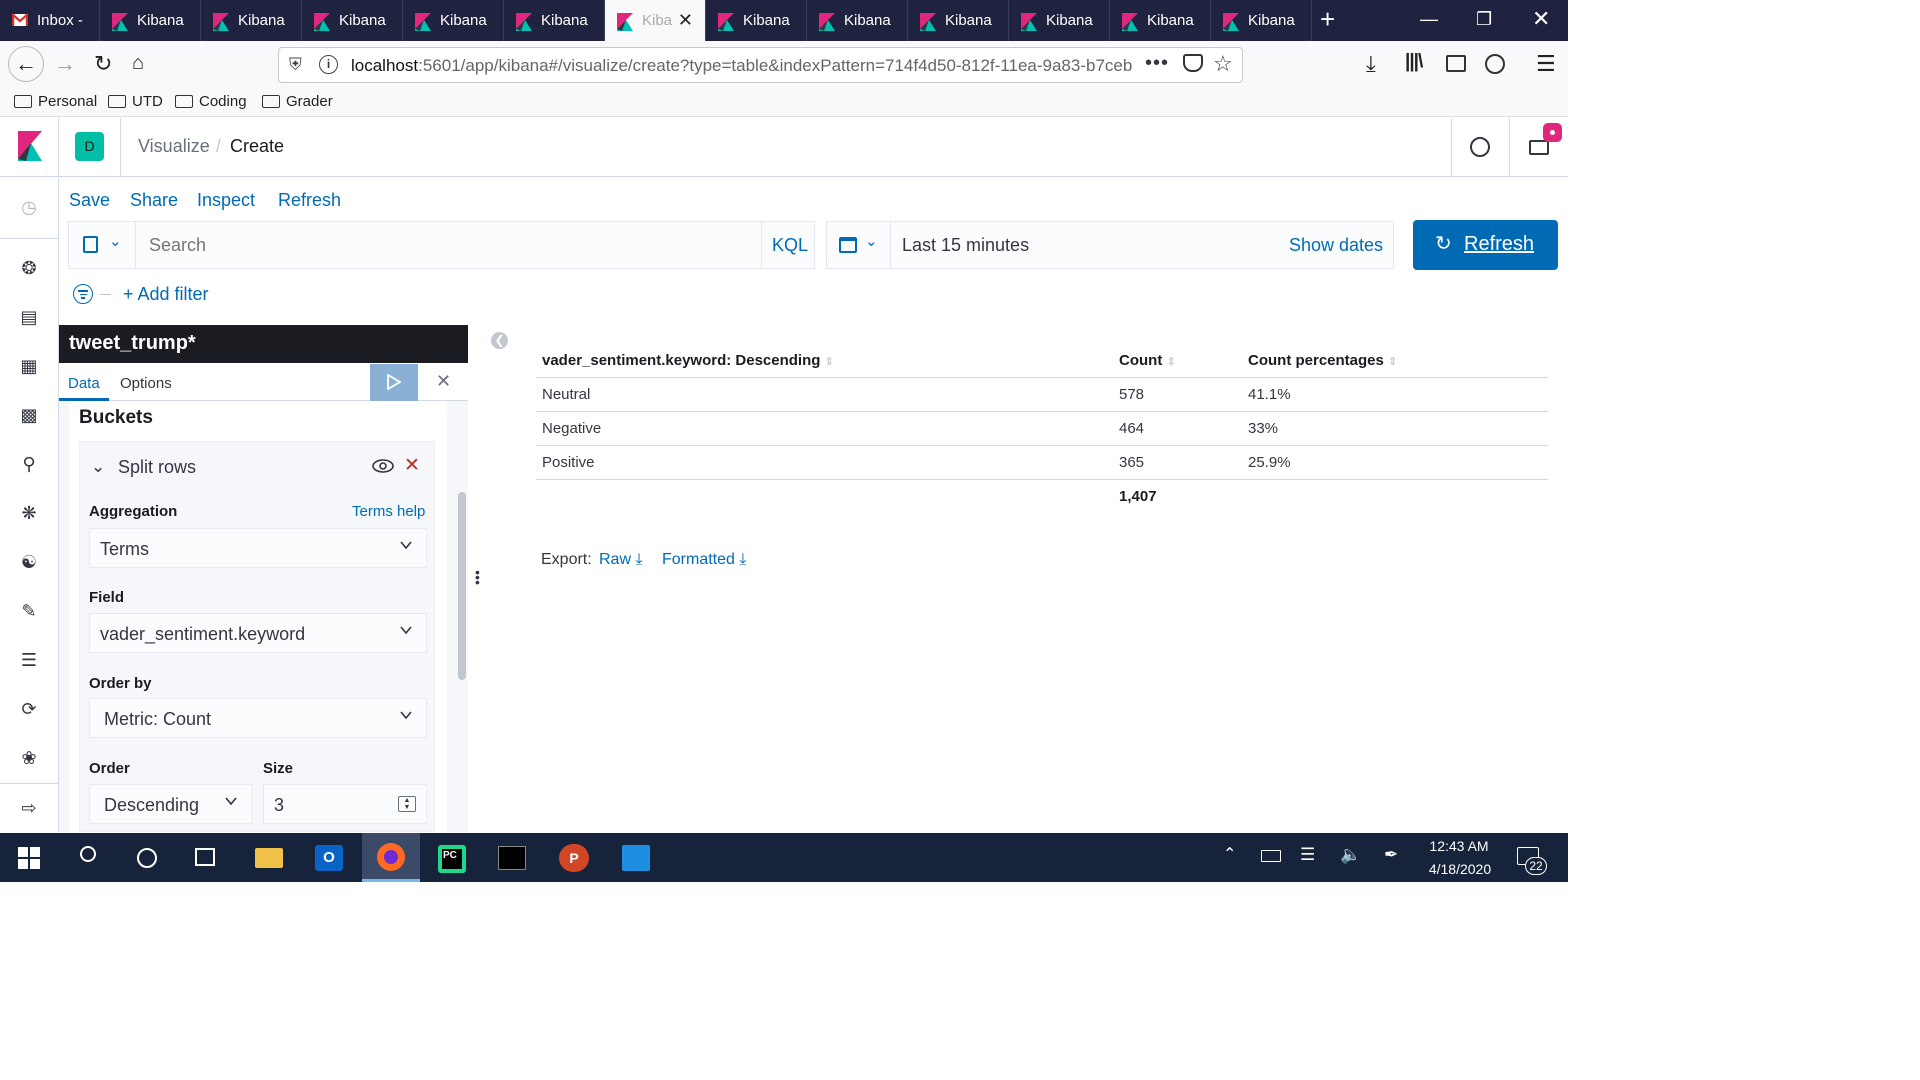 This screenshot has height=1080, width=1920. What do you see at coordinates (1456, 63) in the screenshot?
I see `sidebar-toggle-icon` at bounding box center [1456, 63].